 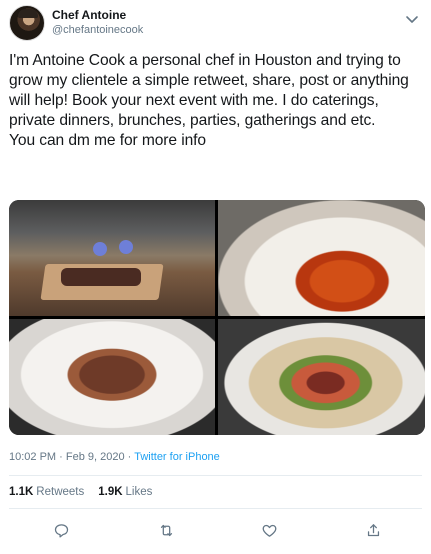 What do you see at coordinates (21, 492) in the screenshot?
I see `retweets-count: 1.1K` at bounding box center [21, 492].